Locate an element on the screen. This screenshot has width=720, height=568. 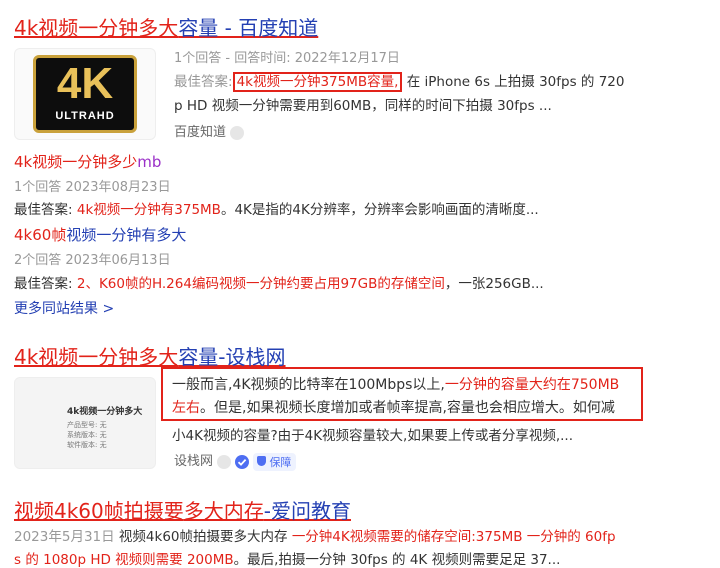
best-answer-red: 2、K60帧的H.264编码视频一分钟约要占用97GB的存储空间 is located at coordinates (260, 284).